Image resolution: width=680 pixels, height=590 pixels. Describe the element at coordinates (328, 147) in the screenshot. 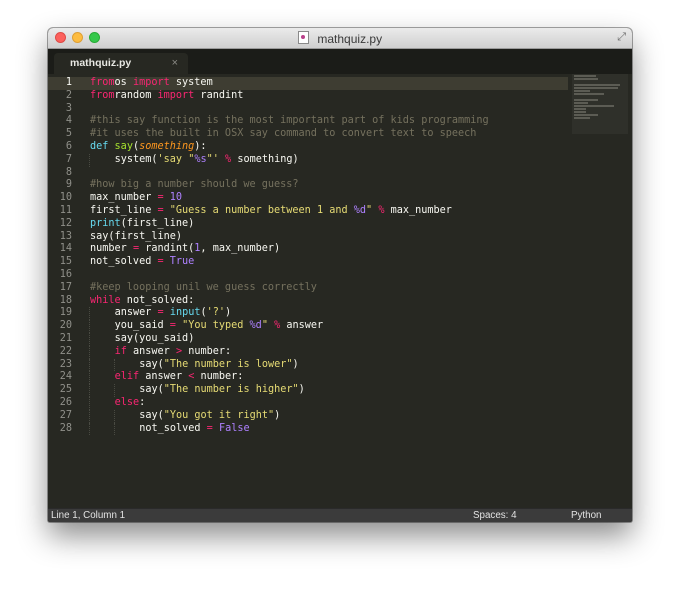

I see `code-line: def say(something):` at that location.